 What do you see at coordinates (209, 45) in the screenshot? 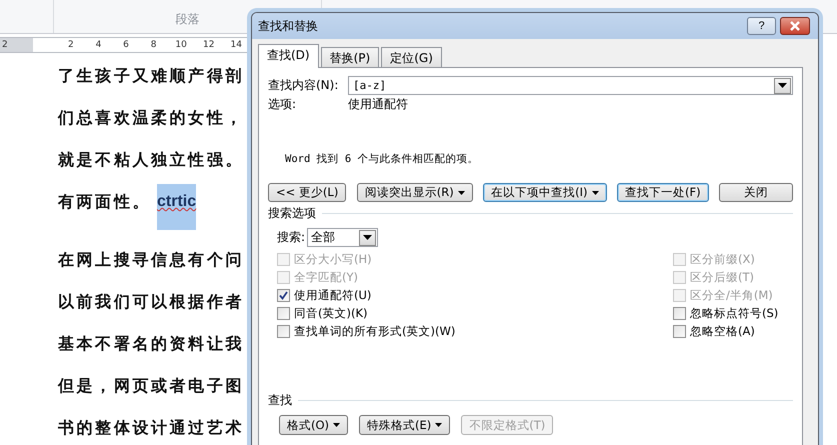
I see `ruler-number: 12` at bounding box center [209, 45].